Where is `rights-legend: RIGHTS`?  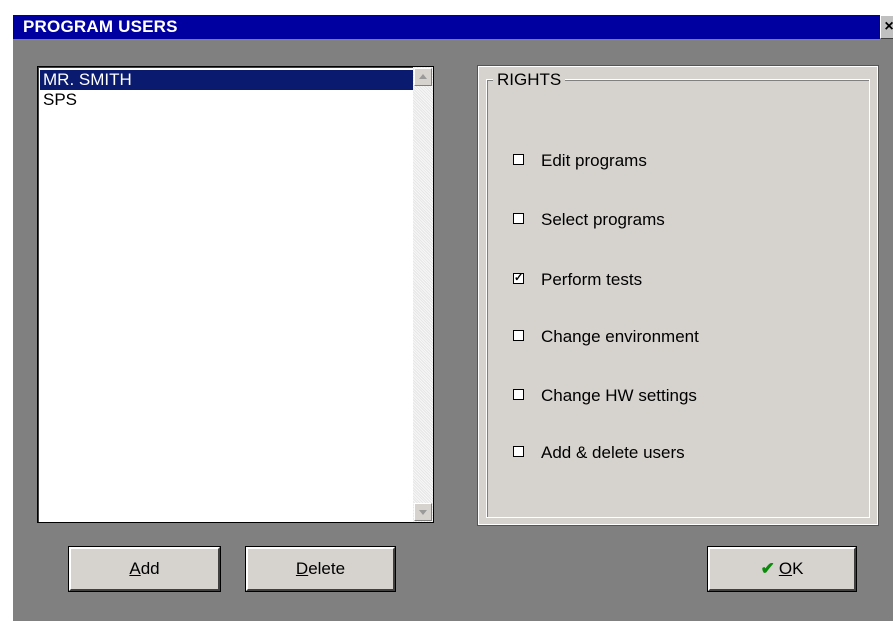
rights-legend: RIGHTS is located at coordinates (529, 80).